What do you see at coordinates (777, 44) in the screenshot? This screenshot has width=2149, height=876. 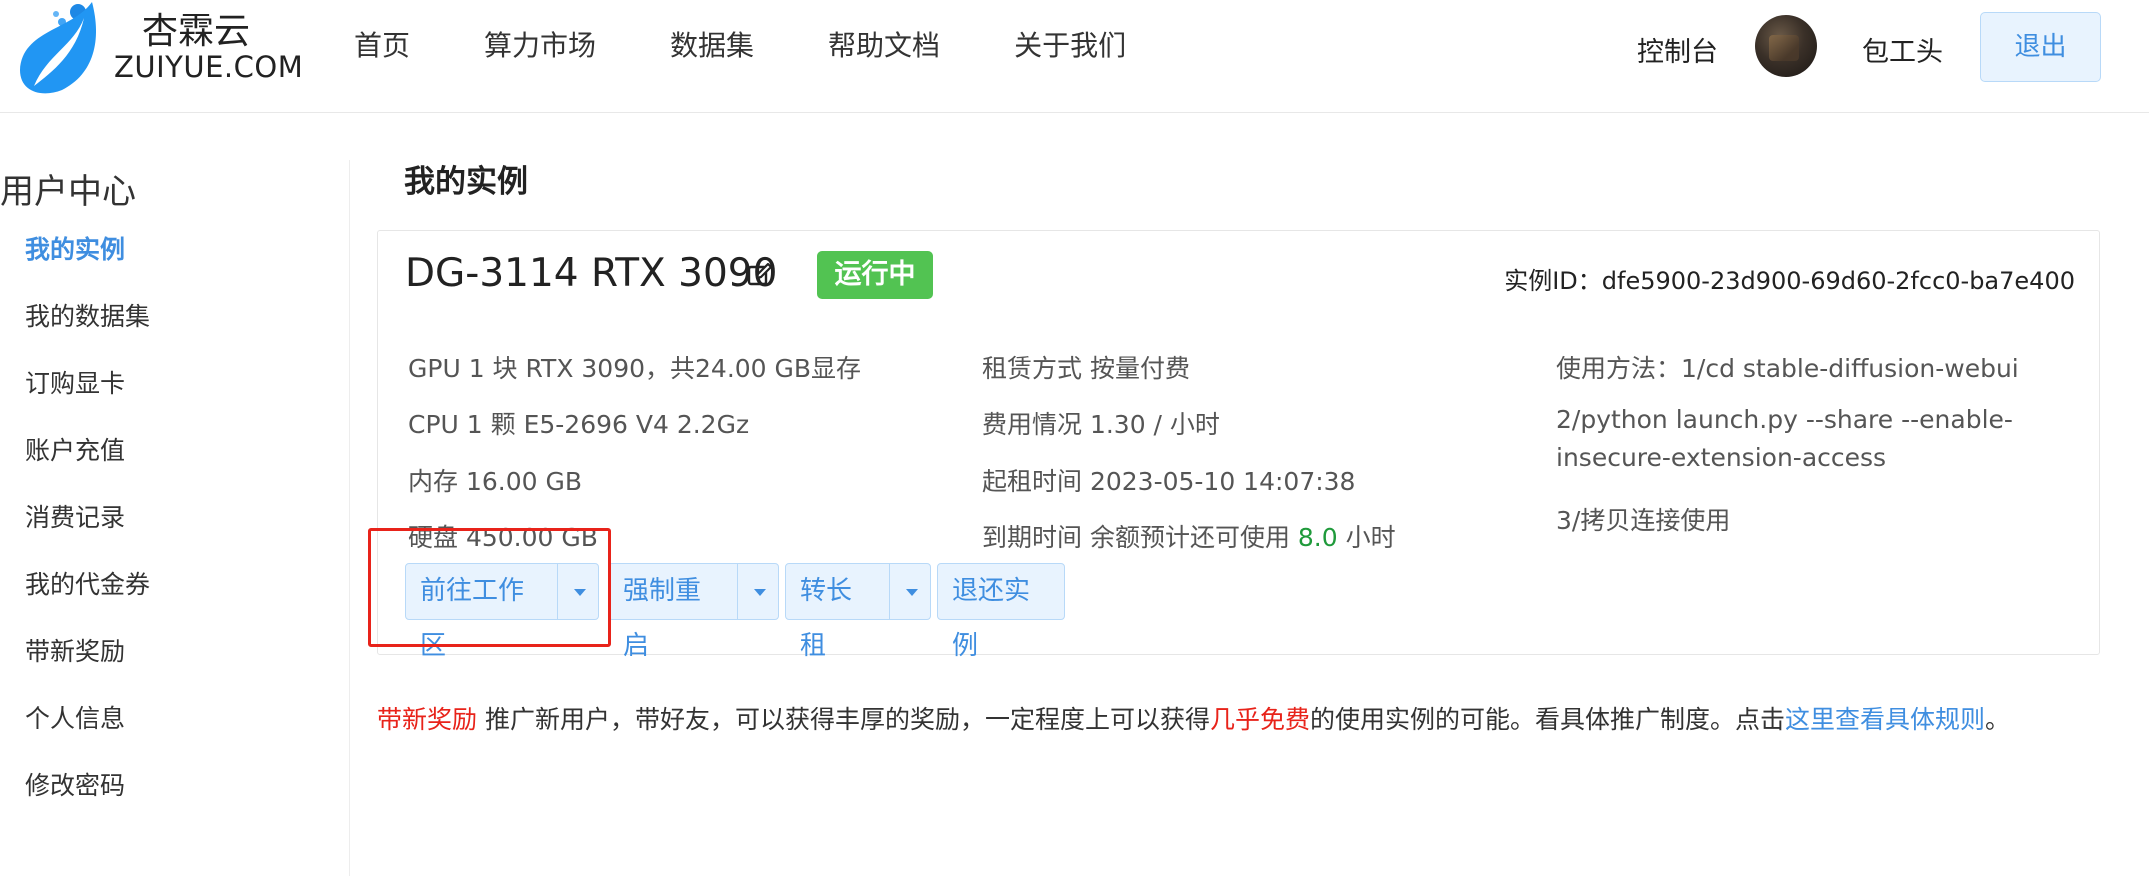 I see `main-nav: 首页 算力市场 数据集 帮助文档 关于我们` at bounding box center [777, 44].